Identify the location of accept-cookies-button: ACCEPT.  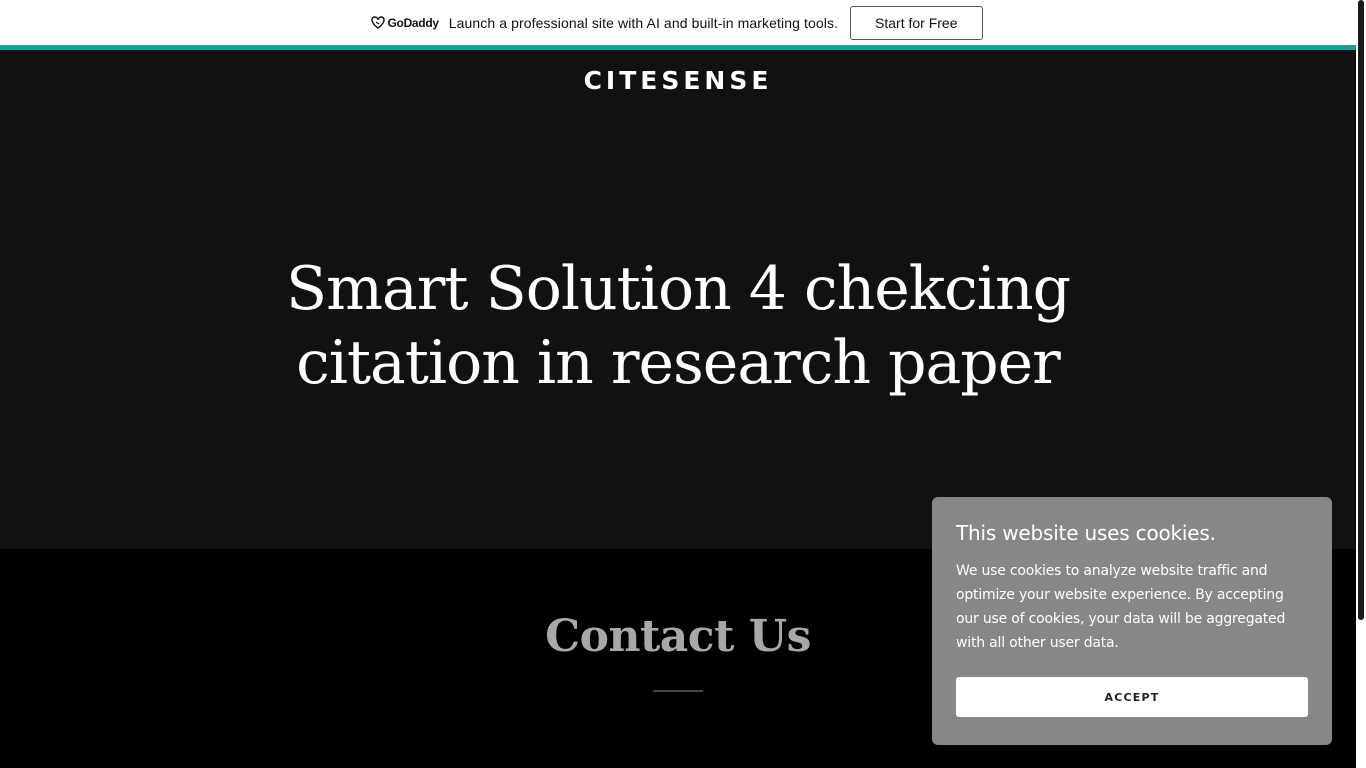
(1132, 697).